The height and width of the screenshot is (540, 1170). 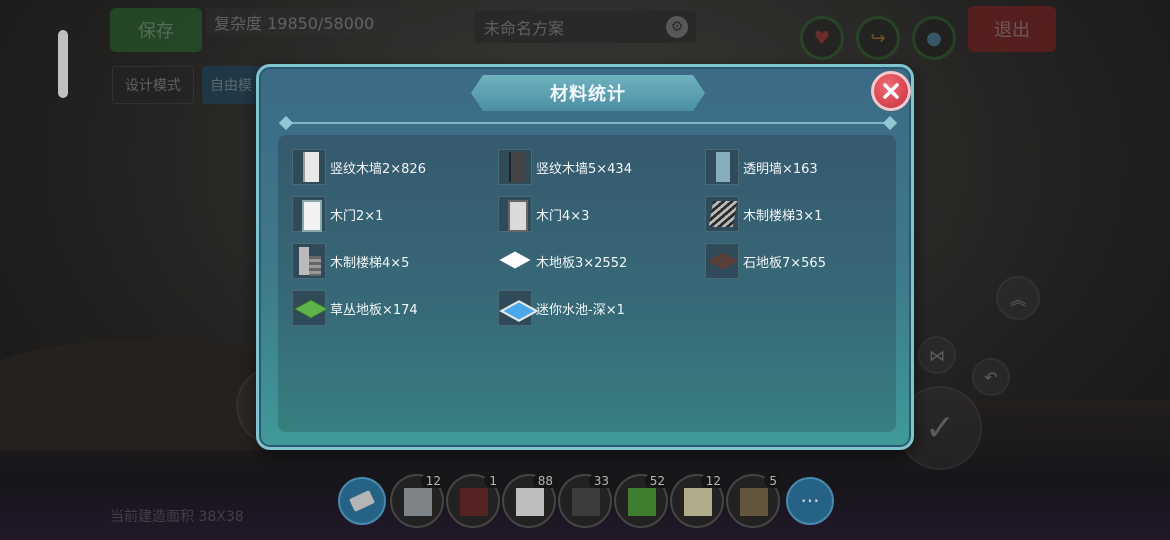 What do you see at coordinates (722, 214) in the screenshot?
I see `stairs-icon` at bounding box center [722, 214].